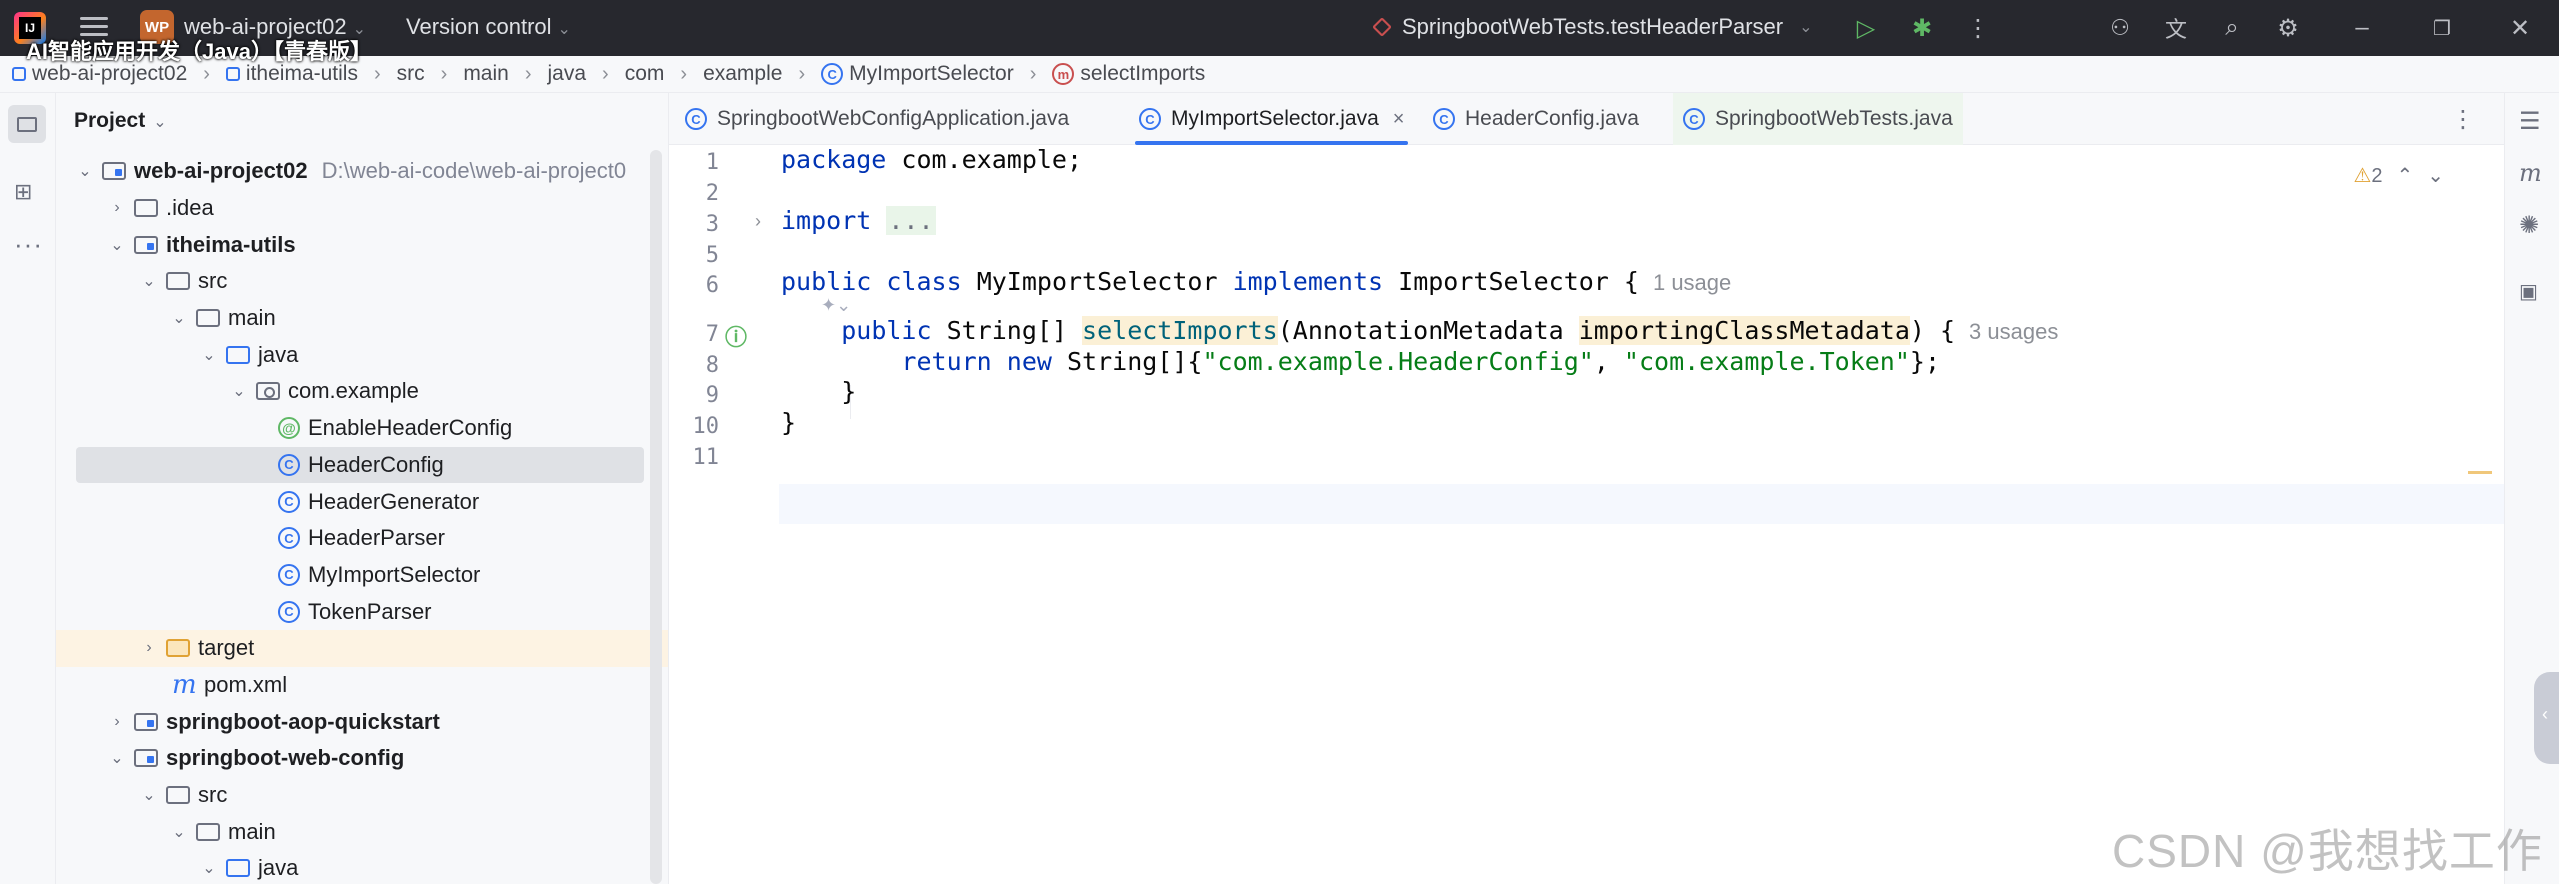 This screenshot has height=884, width=2559. I want to click on maven-icon: m, so click(2530, 173).